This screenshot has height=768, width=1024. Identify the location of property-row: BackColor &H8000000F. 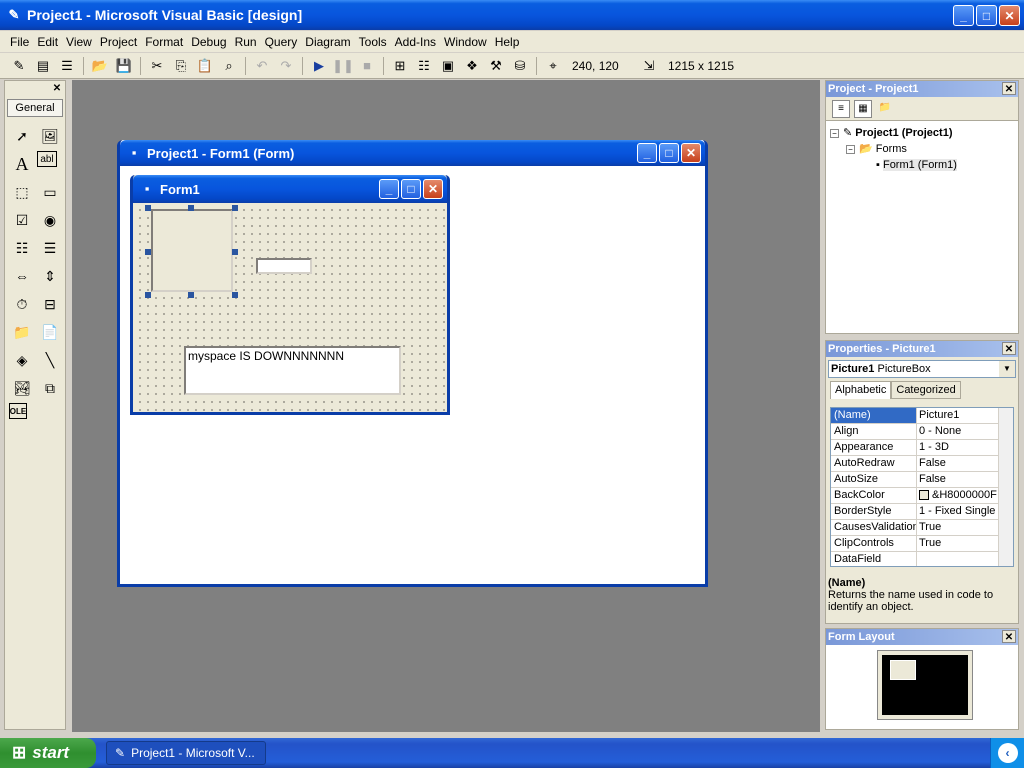
(922, 496).